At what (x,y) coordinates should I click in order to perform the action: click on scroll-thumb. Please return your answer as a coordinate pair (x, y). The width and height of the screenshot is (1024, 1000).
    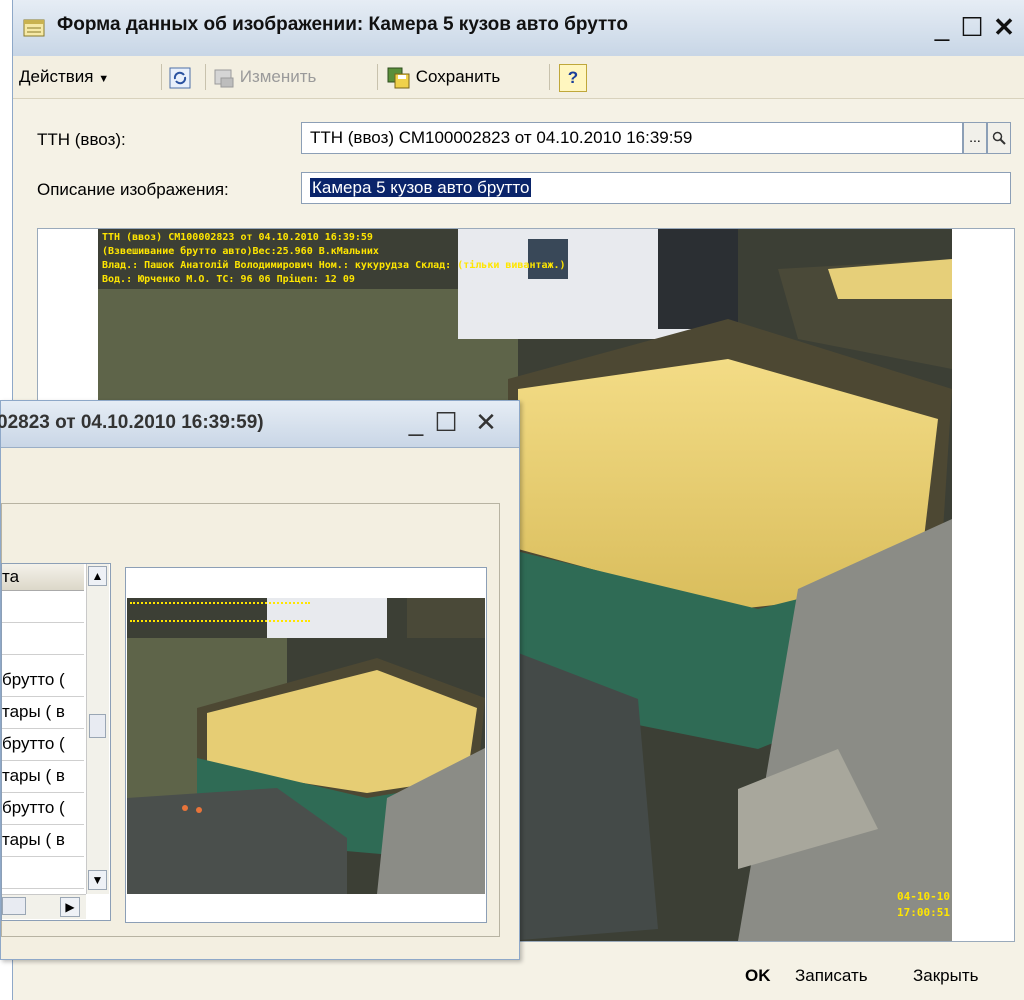
    Looking at the image, I should click on (97, 726).